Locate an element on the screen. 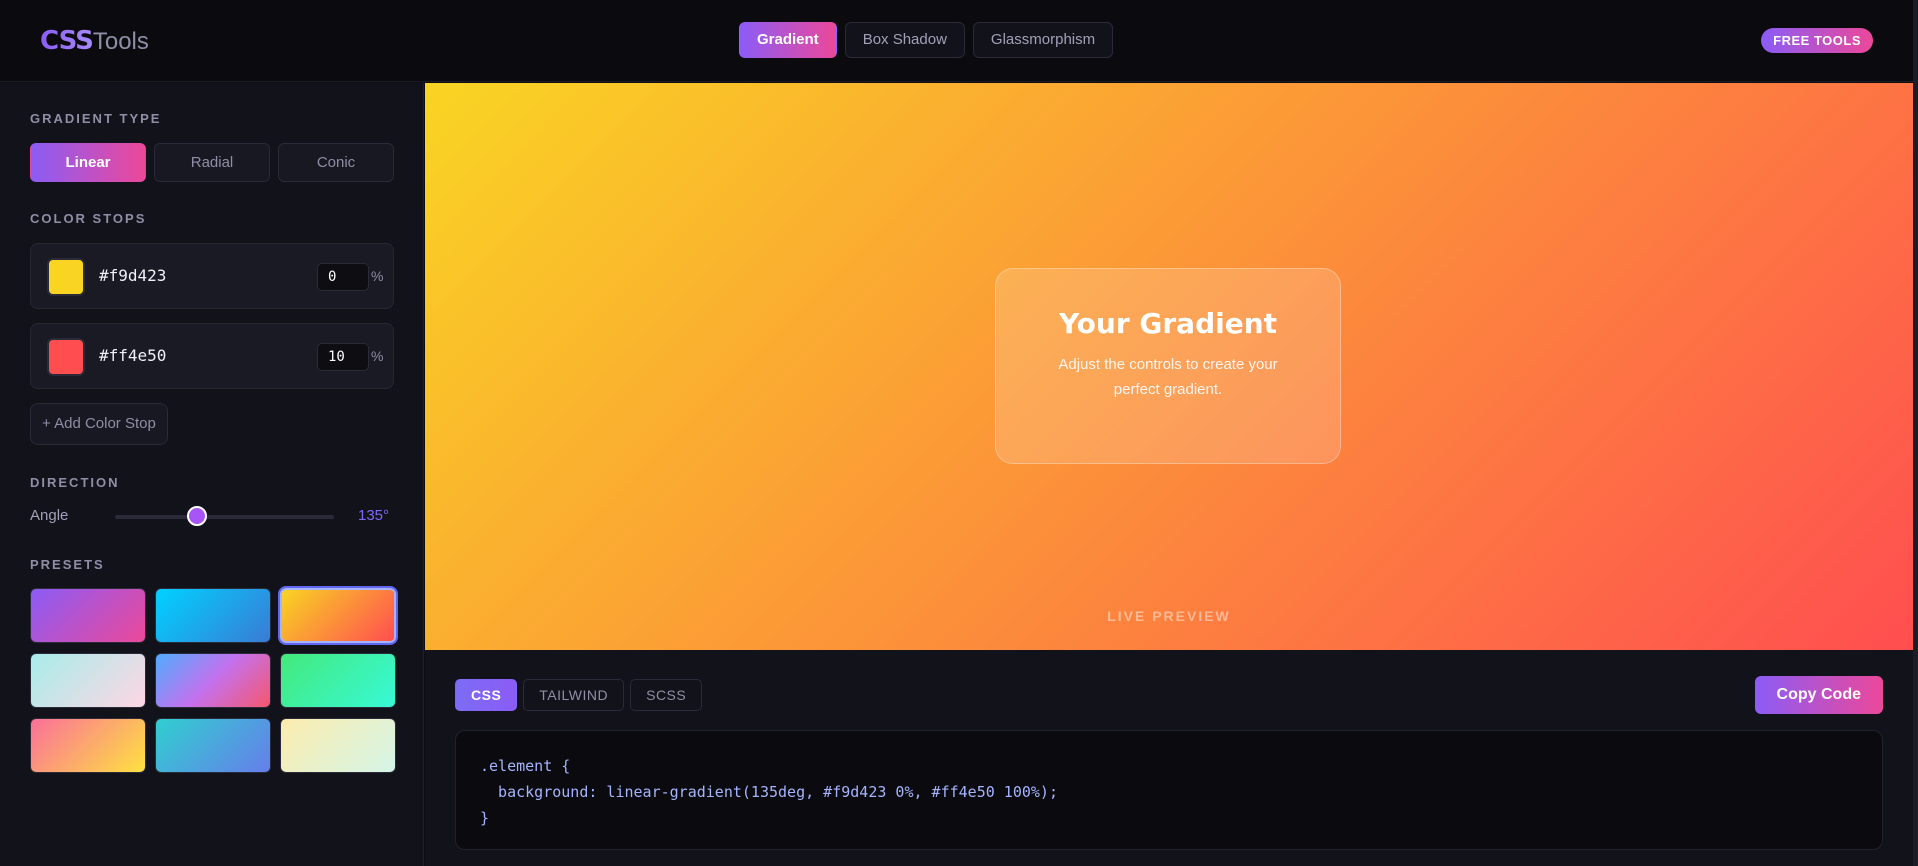  logo-bold-text: CSS is located at coordinates (67, 41).